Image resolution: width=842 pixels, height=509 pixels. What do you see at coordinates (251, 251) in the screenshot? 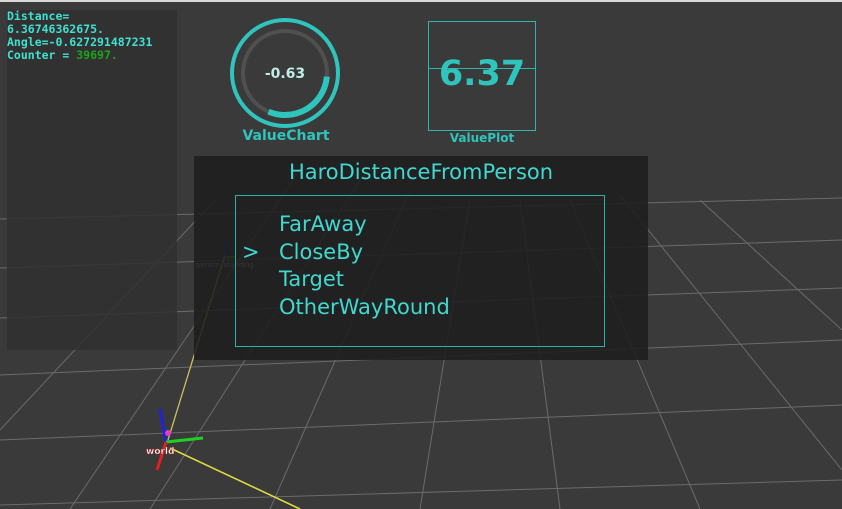
I see `current-state-marker: >` at bounding box center [251, 251].